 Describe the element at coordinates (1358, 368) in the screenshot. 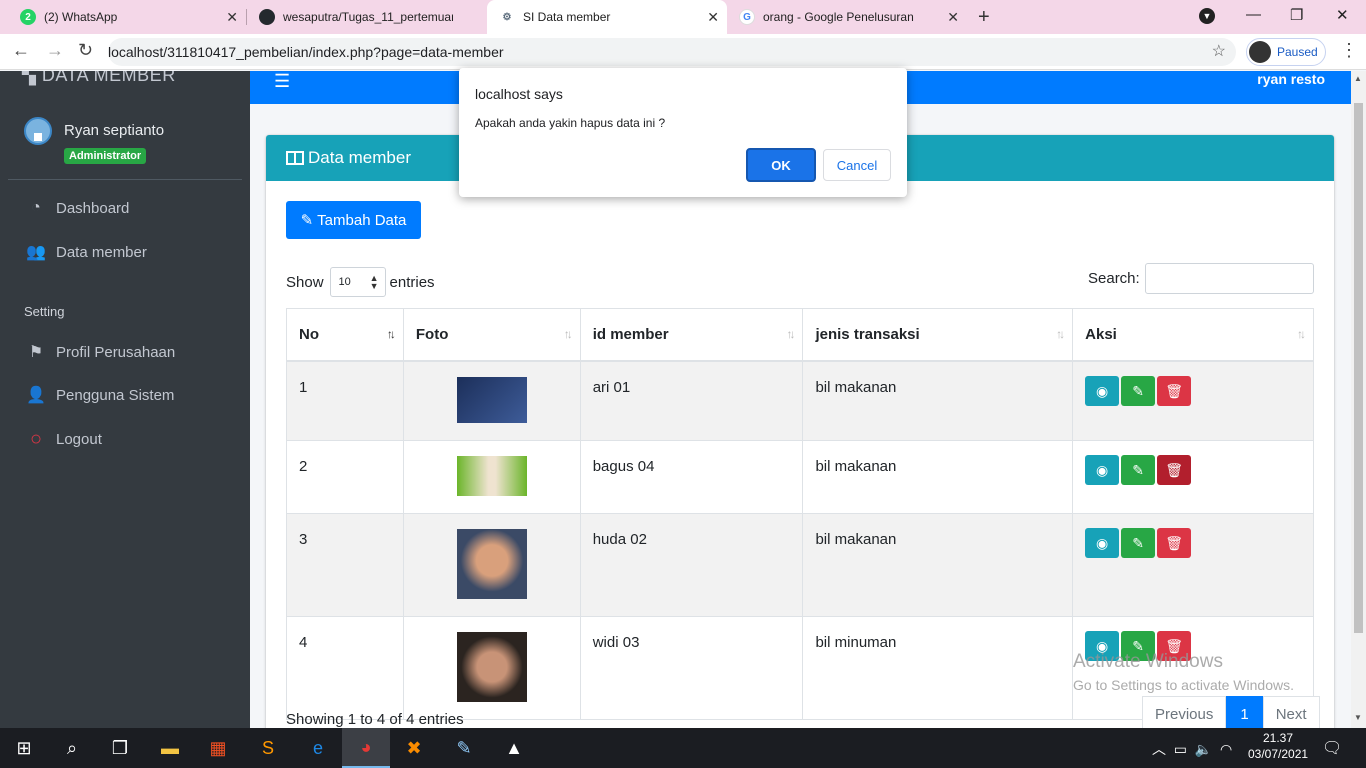

I see `scrollbar-thumb` at that location.